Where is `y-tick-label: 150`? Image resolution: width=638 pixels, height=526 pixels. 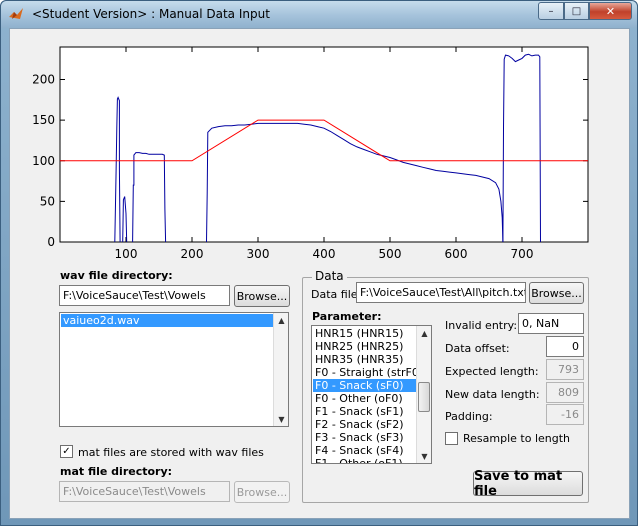 y-tick-label: 150 is located at coordinates (43, 120).